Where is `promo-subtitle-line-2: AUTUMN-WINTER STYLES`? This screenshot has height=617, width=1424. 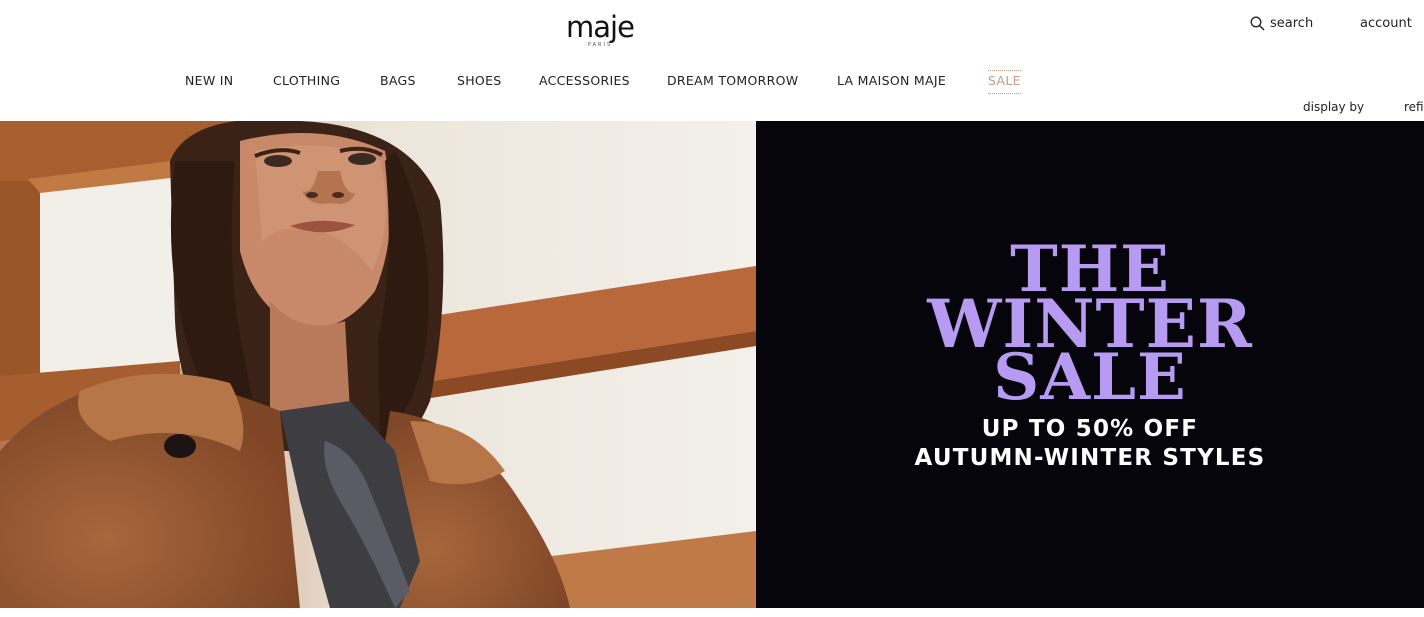
promo-subtitle-line-2: AUTUMN-WINTER STYLES is located at coordinates (1090, 458).